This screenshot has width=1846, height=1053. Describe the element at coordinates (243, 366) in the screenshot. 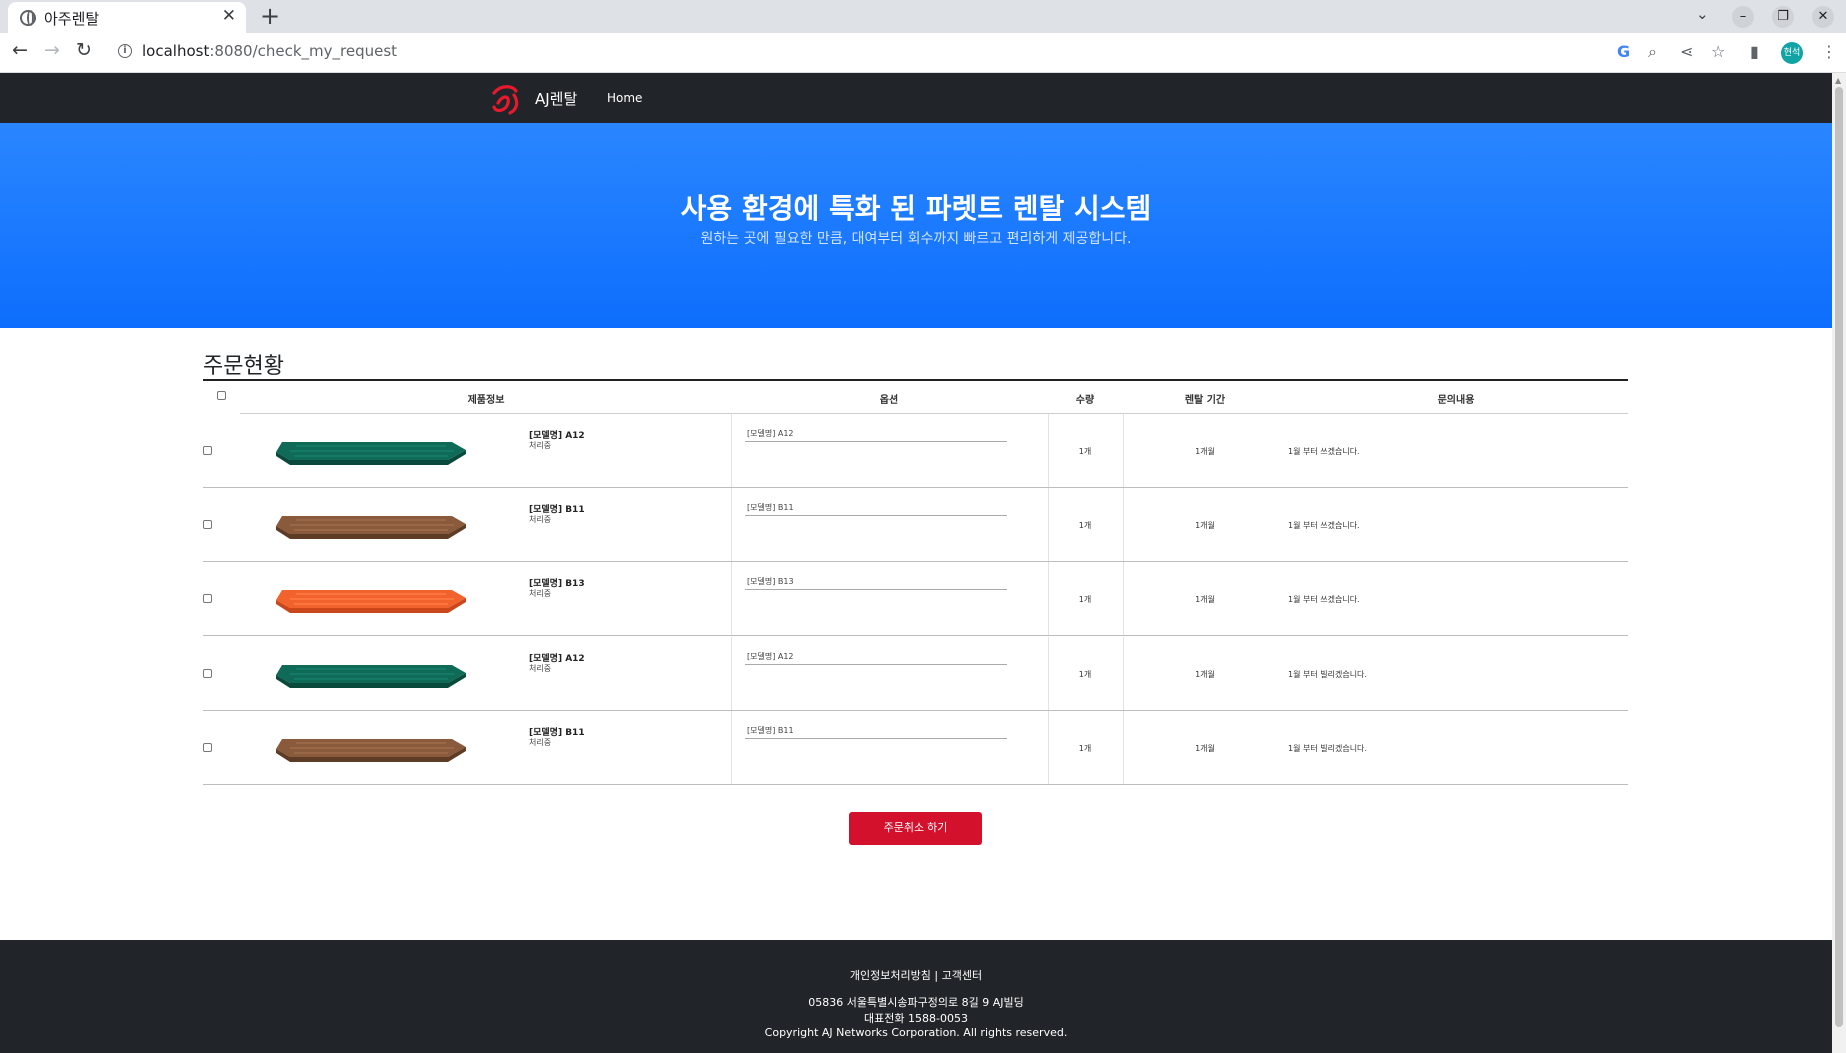

I see `order-status-title: 주문현황` at that location.